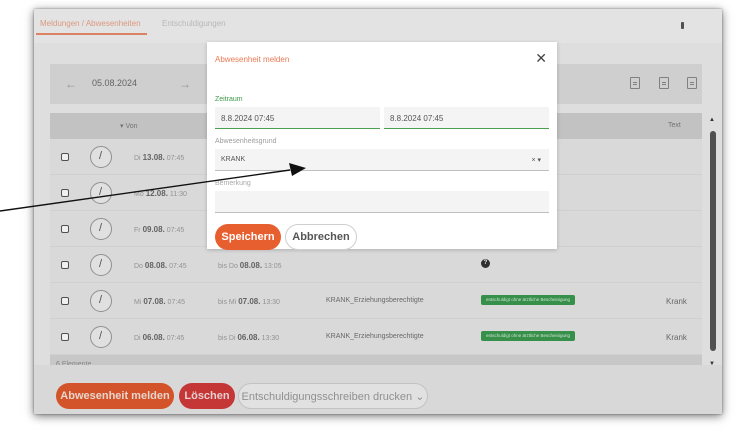 The height and width of the screenshot is (439, 744). Describe the element at coordinates (297, 169) in the screenshot. I see `arrow-head` at that location.